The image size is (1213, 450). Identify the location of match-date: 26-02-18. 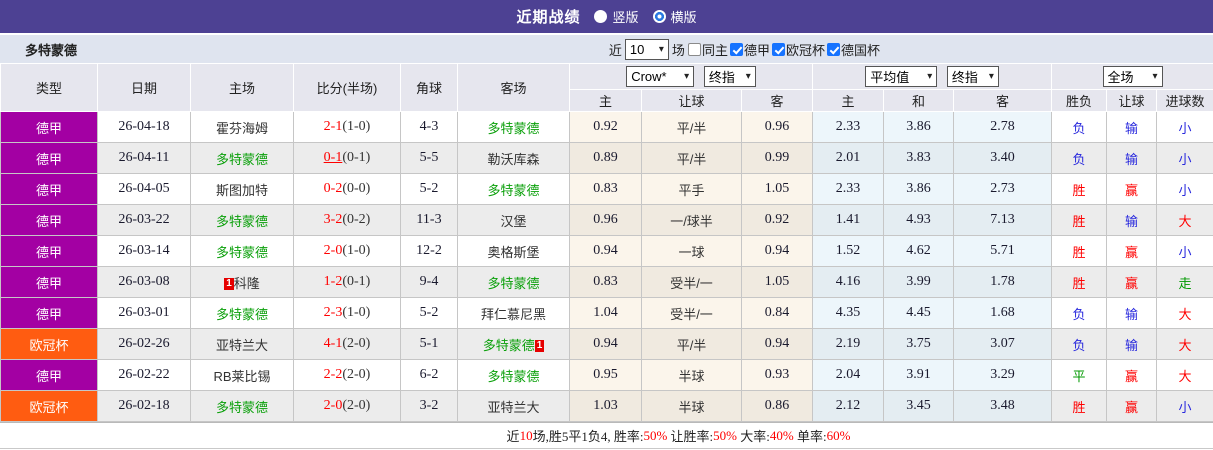
(144, 406).